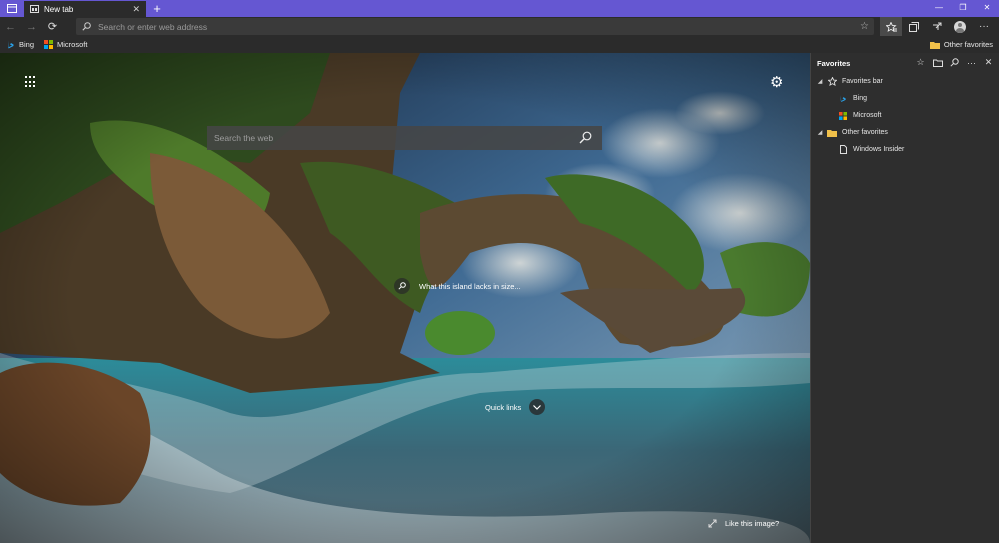  I want to click on favorites-panel-tools: ☆ ··· ✕, so click(954, 62).